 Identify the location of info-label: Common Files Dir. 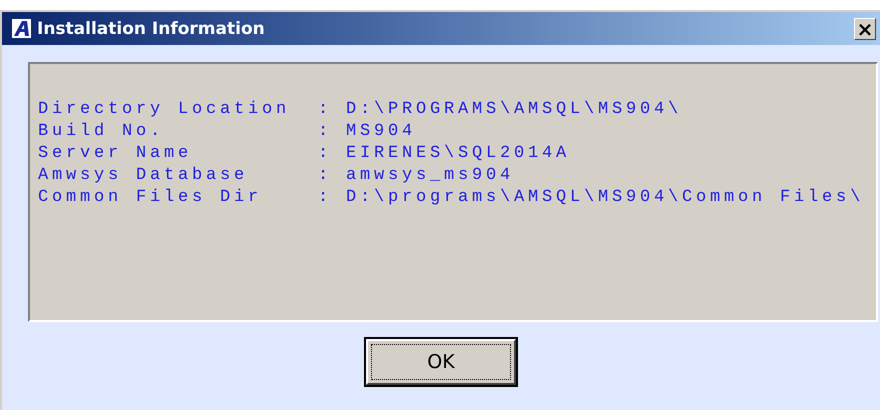
(151, 198).